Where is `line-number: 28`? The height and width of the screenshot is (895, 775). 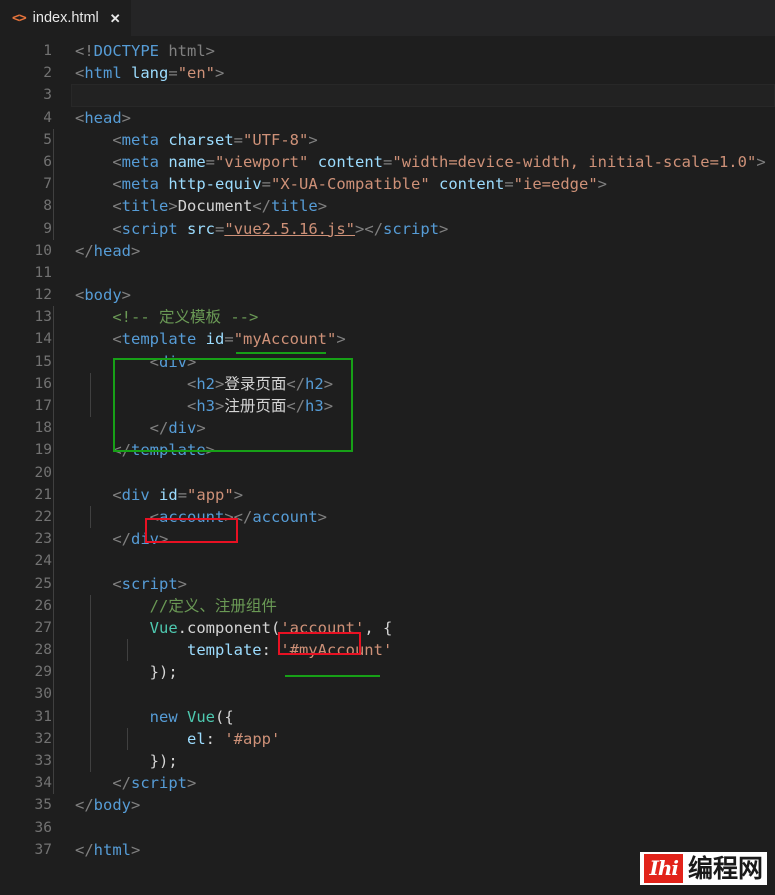 line-number: 28 is located at coordinates (43, 650).